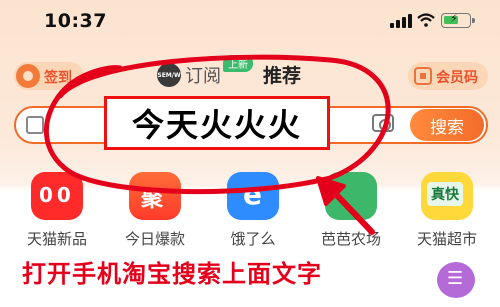  What do you see at coordinates (447, 125) in the screenshot?
I see `search-button: 搜索` at bounding box center [447, 125].